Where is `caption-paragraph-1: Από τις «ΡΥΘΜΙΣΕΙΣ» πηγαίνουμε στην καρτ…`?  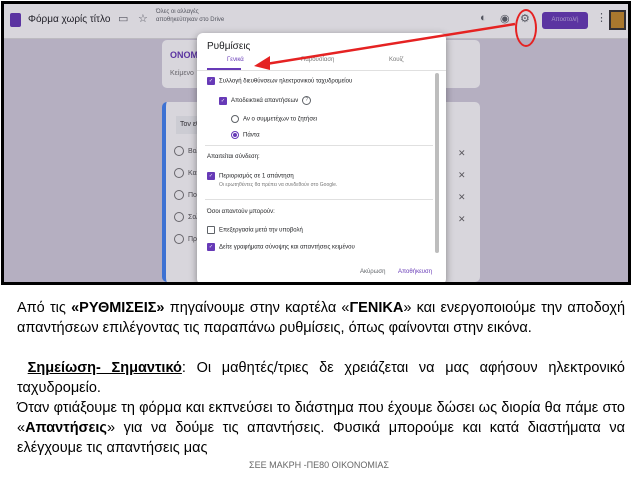
caption-paragraph-1: Από τις «ΡΥΘΜΙΣΕΙΣ» πηγαίνουμε στην καρτ… is located at coordinates (321, 318).